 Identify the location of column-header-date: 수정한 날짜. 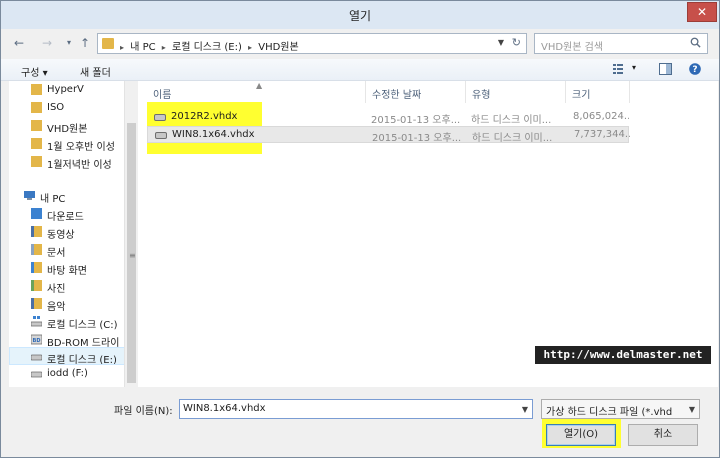
(416, 92).